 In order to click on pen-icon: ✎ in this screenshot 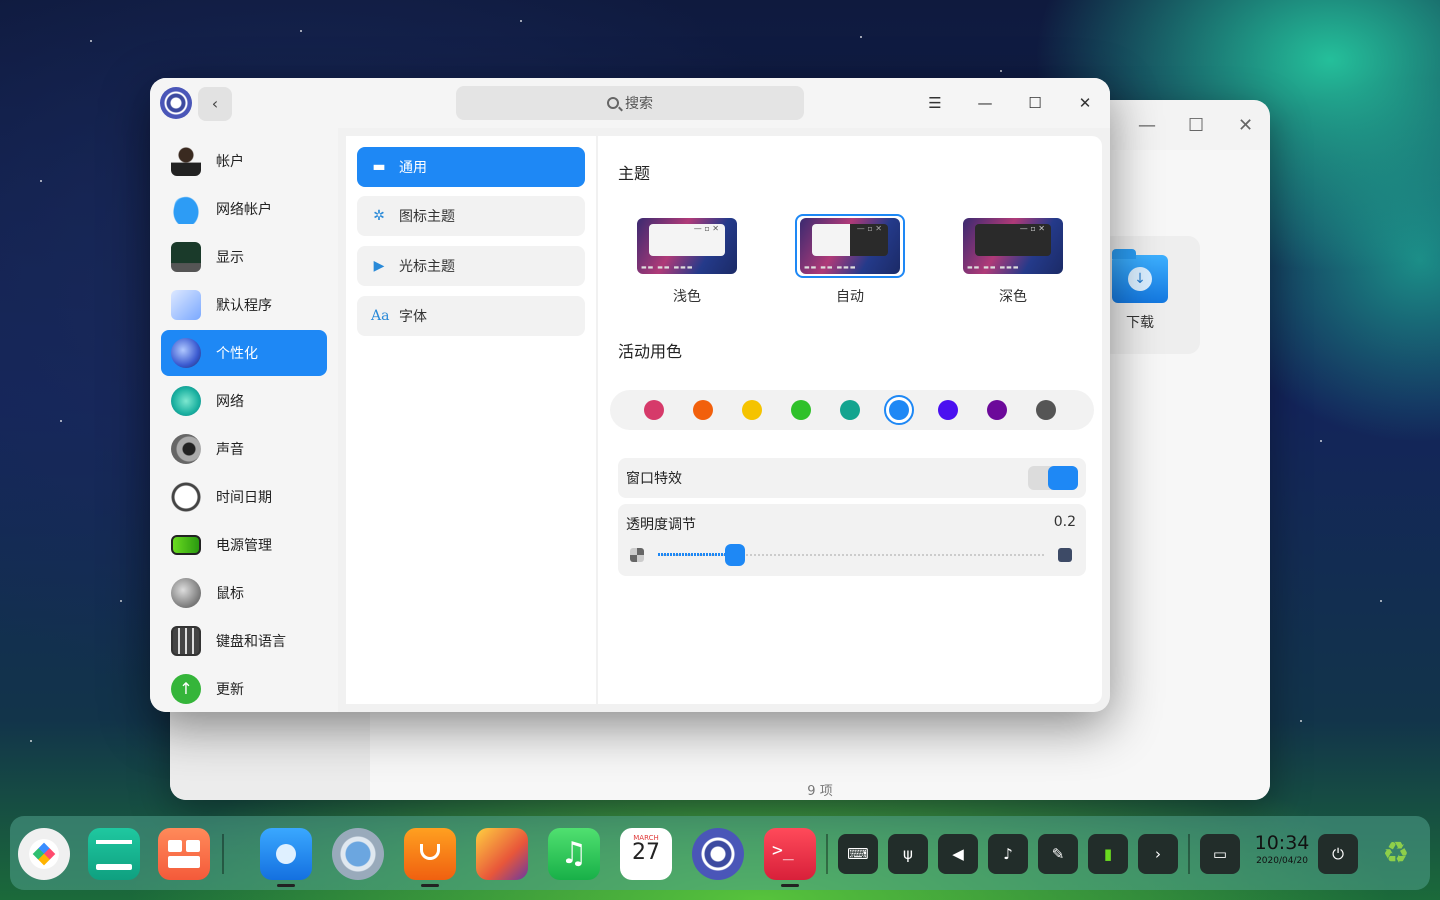, I will do `click(1058, 854)`.